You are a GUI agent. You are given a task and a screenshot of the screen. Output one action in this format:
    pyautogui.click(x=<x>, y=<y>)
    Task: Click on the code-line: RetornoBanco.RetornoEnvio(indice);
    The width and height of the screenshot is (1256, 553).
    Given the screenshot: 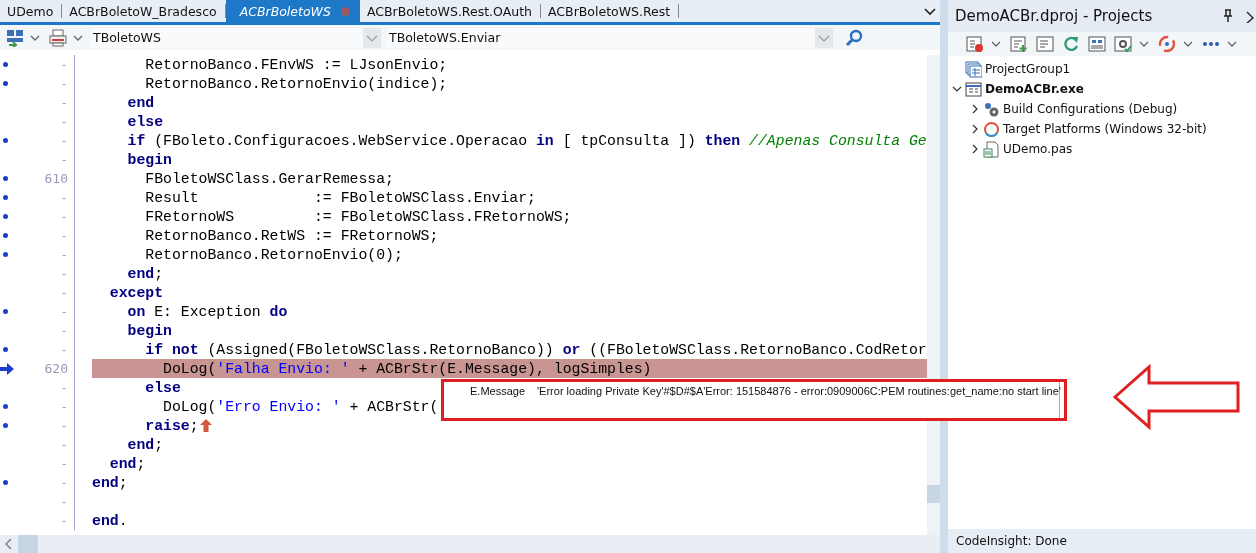 What is the action you would take?
    pyautogui.click(x=296, y=83)
    